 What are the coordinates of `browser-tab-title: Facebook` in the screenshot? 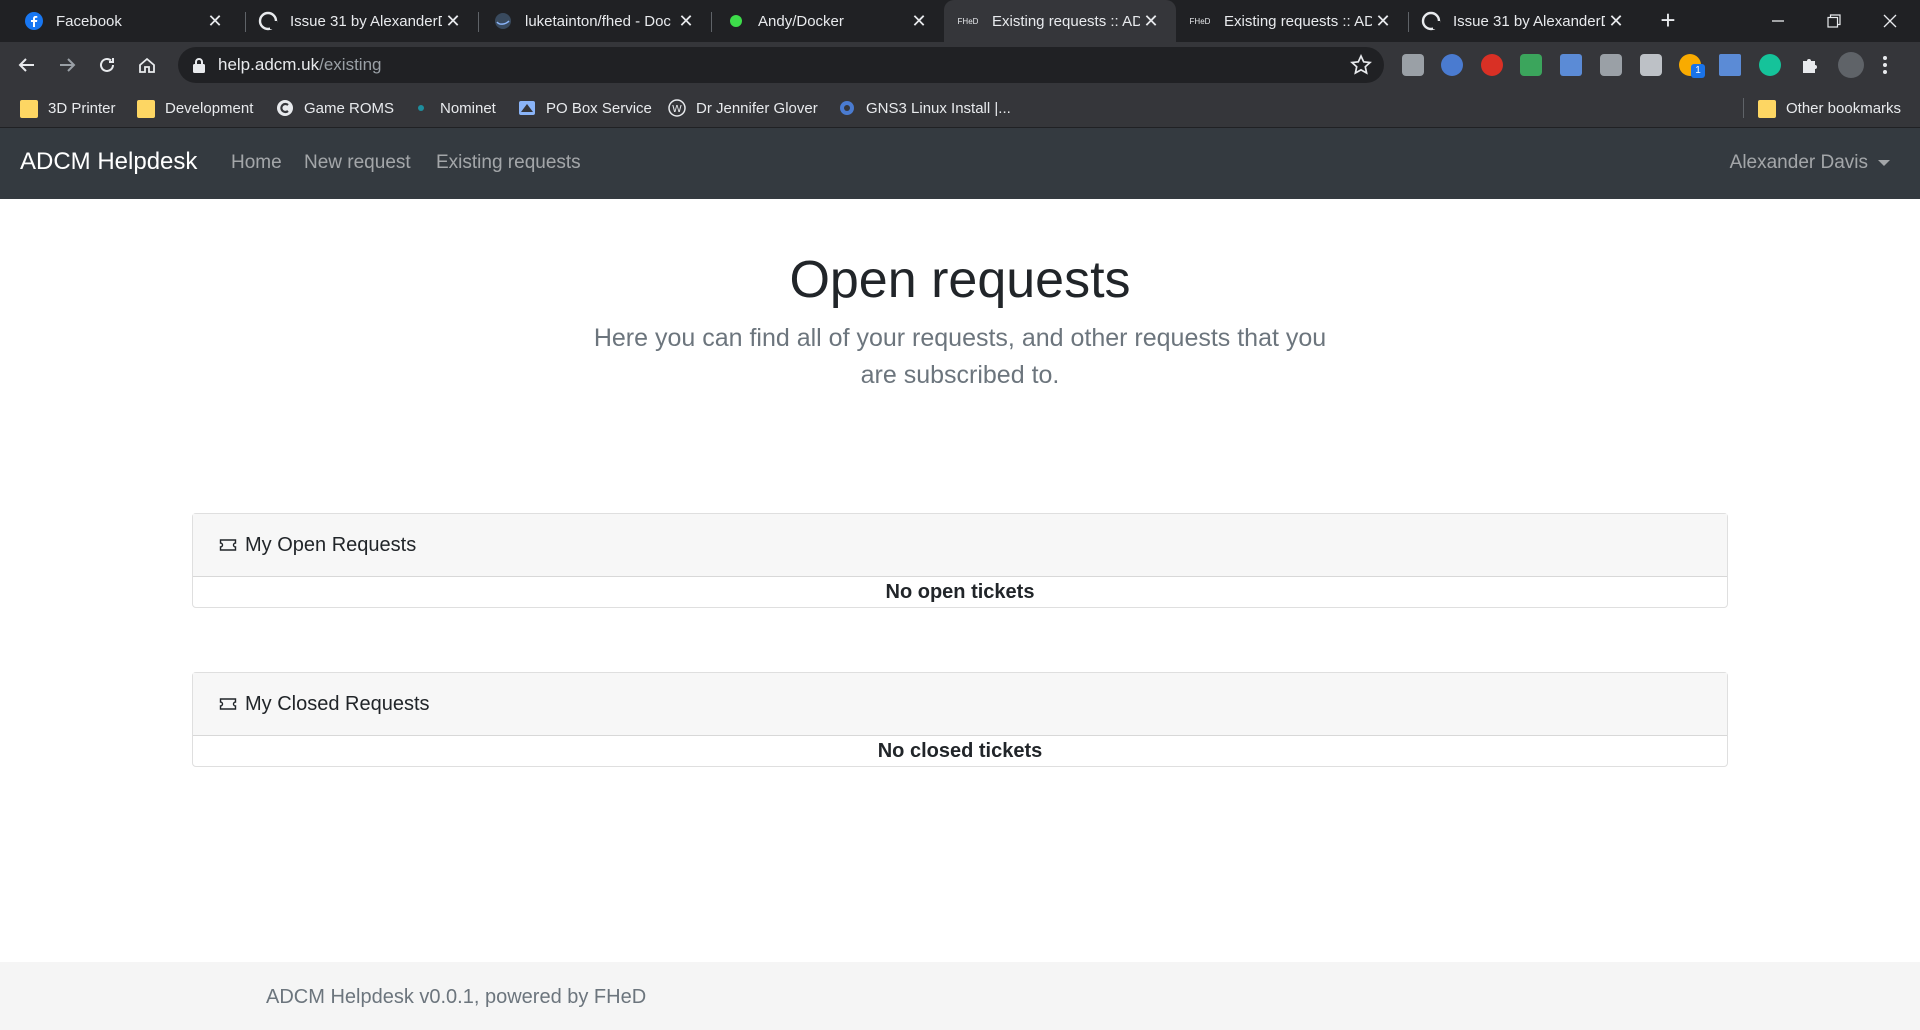 It's located at (89, 21).